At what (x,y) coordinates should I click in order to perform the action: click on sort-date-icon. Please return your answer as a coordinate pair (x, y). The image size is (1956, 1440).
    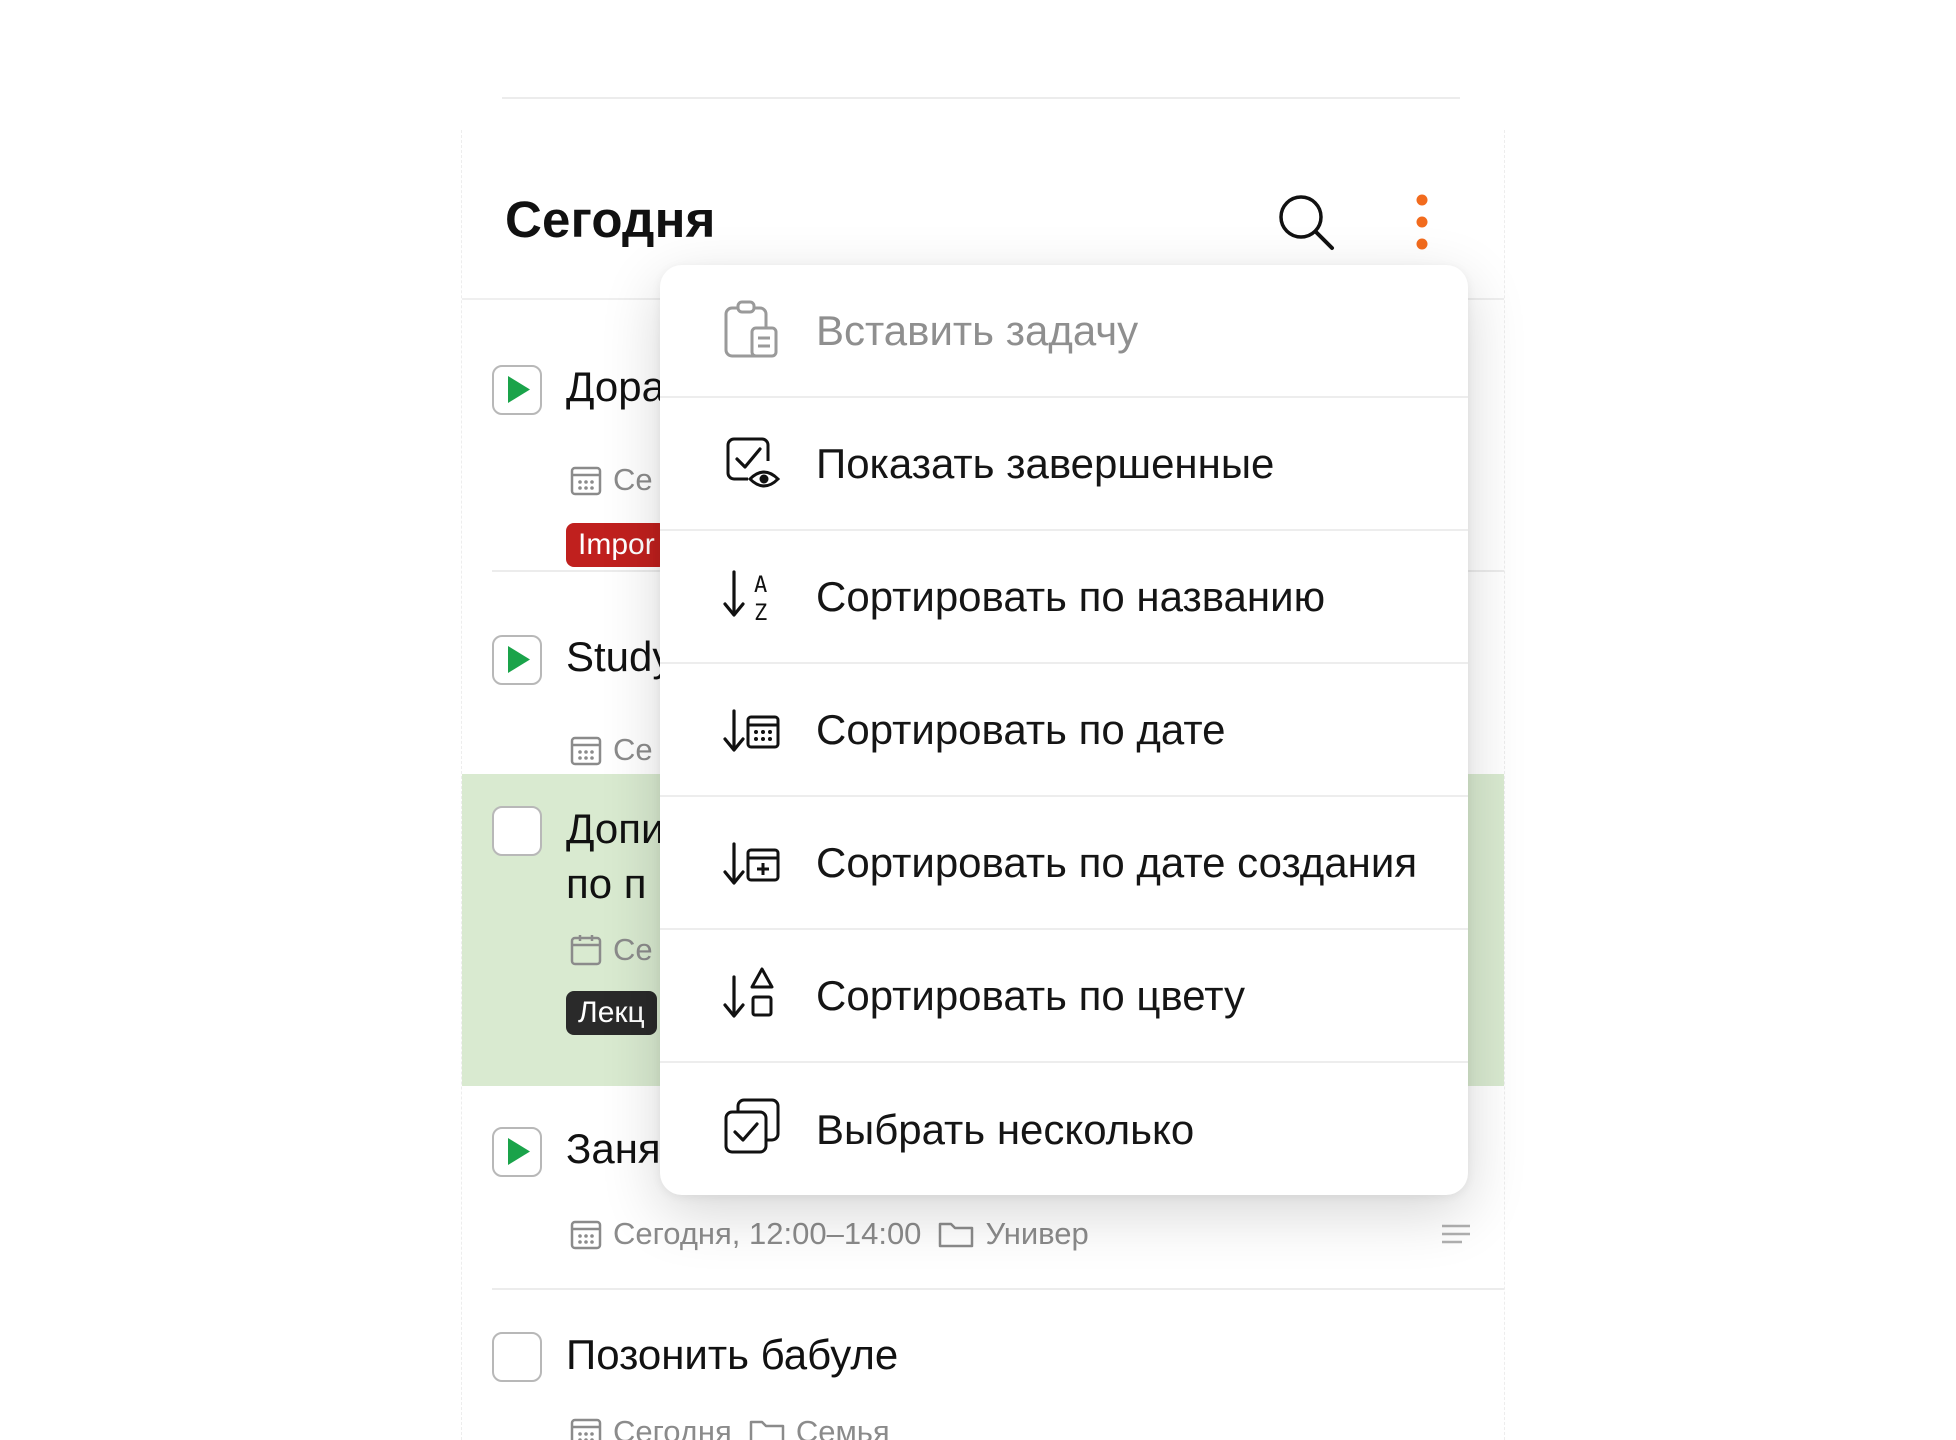
    Looking at the image, I should click on (751, 730).